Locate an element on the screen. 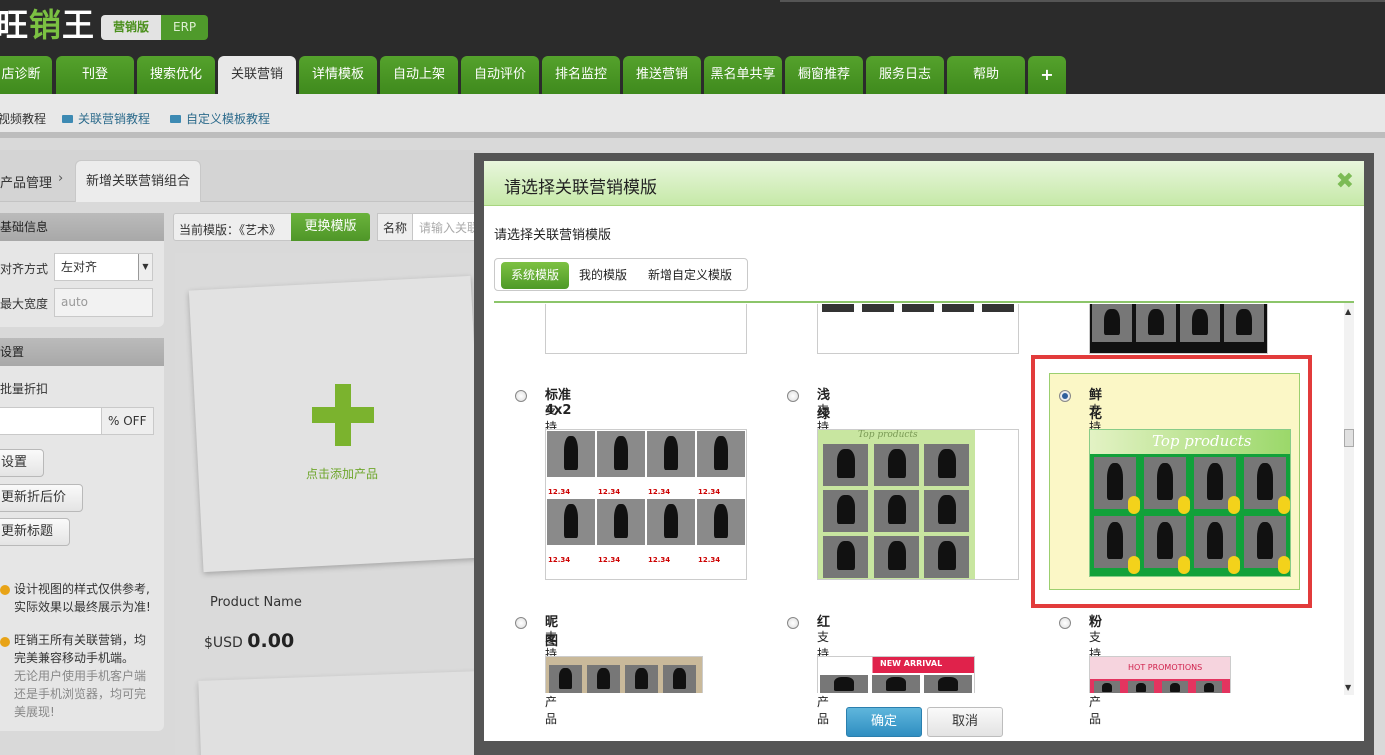 This screenshot has height=755, width=1385. name-label: 名称 is located at coordinates (395, 227).